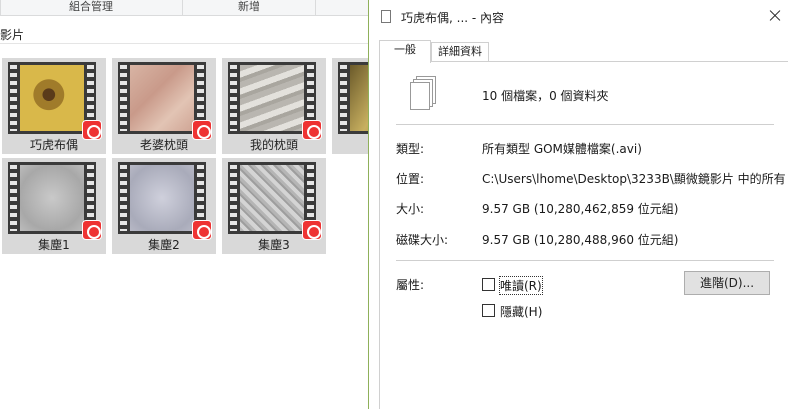  What do you see at coordinates (315, 8) in the screenshot?
I see `ribbon-separator` at bounding box center [315, 8].